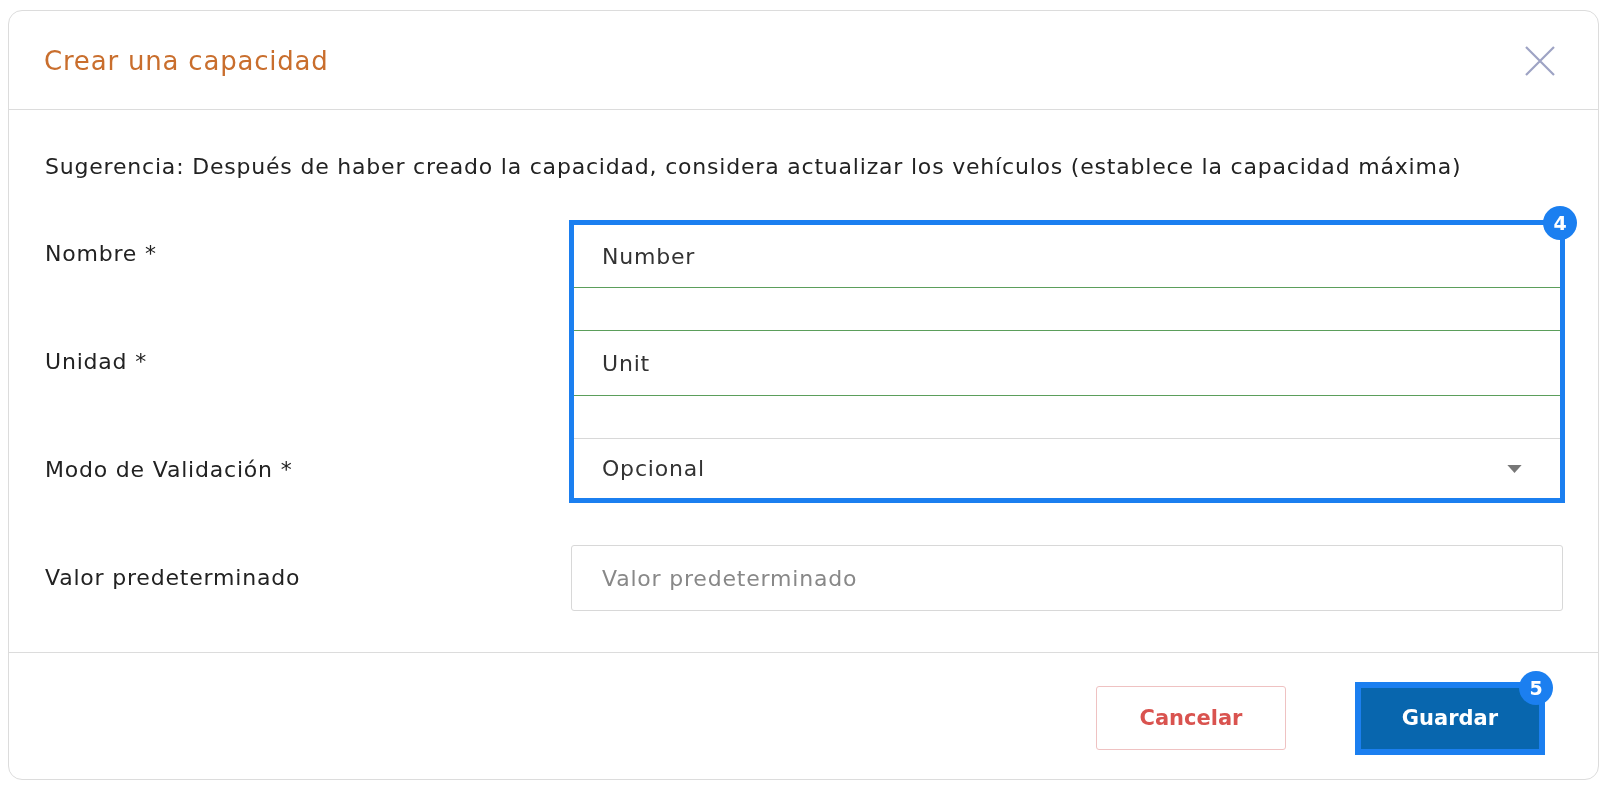 The height and width of the screenshot is (793, 1606). Describe the element at coordinates (1191, 718) in the screenshot. I see `cancel-button: Cancelar` at that location.